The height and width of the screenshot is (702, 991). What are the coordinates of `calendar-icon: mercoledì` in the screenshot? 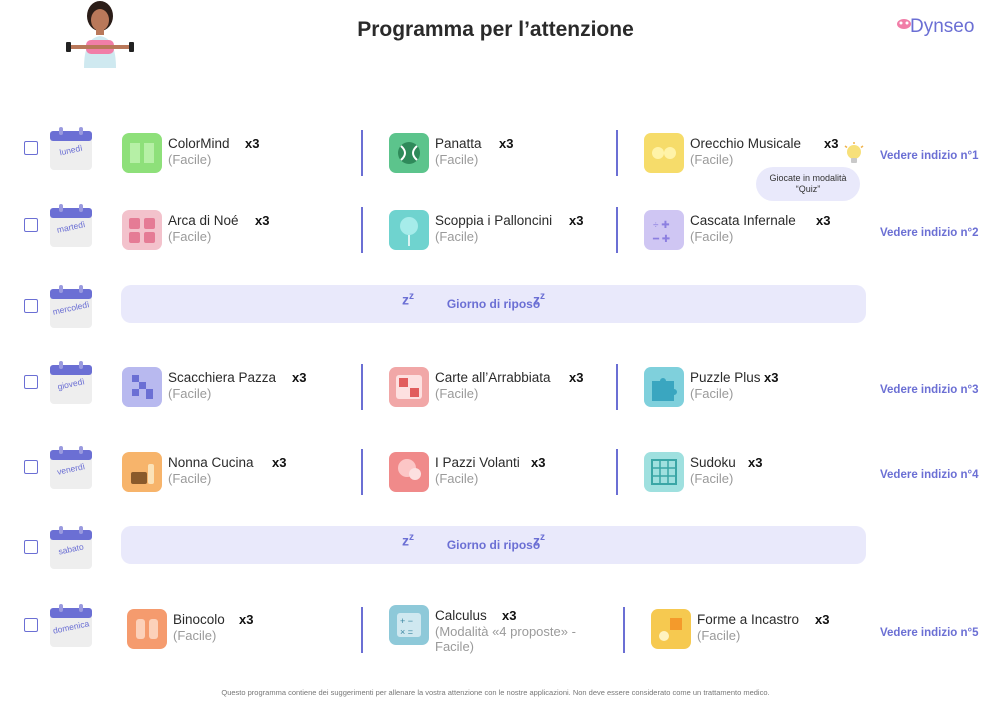 It's located at (71, 307).